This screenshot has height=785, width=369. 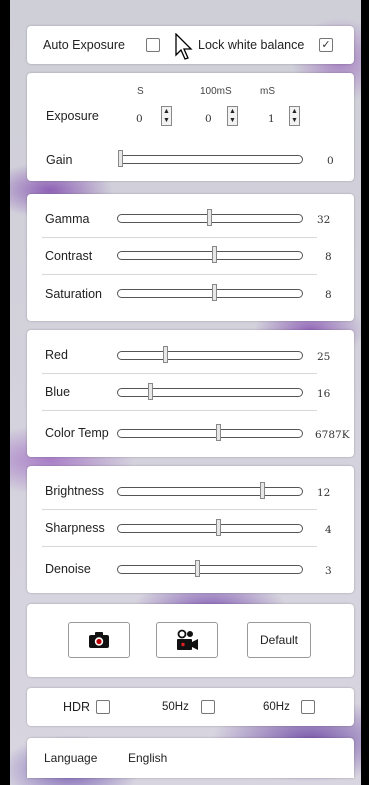 I want to click on gain-slider, so click(x=210, y=158).